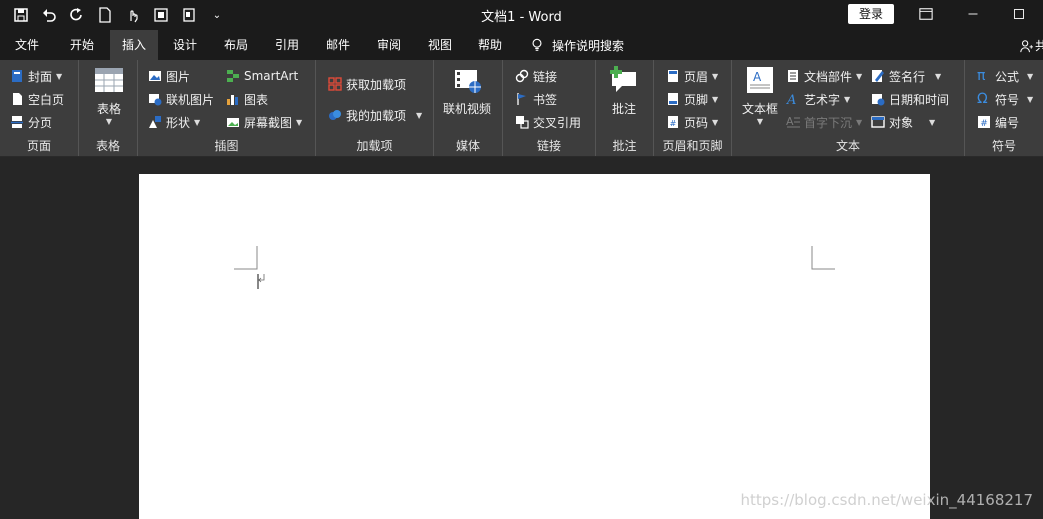 Image resolution: width=1043 pixels, height=519 pixels. Describe the element at coordinates (185, 45) in the screenshot. I see `tab-design: 设计` at that location.